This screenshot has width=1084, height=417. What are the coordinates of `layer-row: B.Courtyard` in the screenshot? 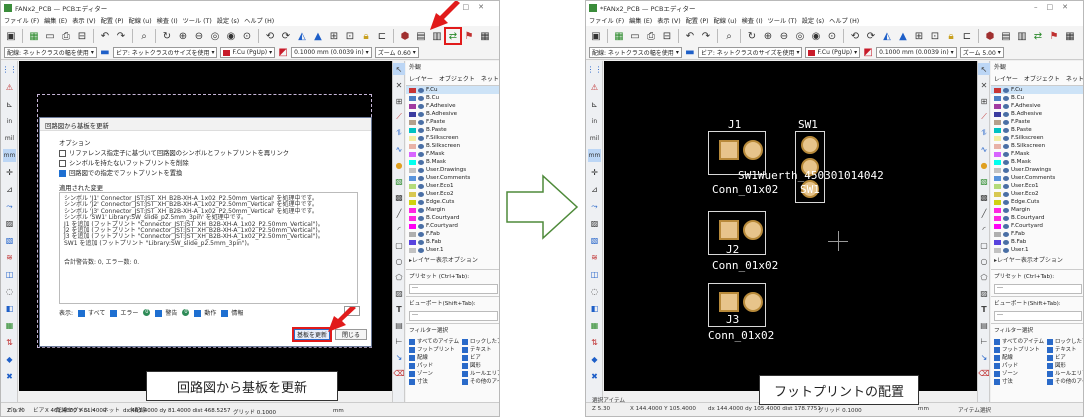 It's located at (1037, 218).